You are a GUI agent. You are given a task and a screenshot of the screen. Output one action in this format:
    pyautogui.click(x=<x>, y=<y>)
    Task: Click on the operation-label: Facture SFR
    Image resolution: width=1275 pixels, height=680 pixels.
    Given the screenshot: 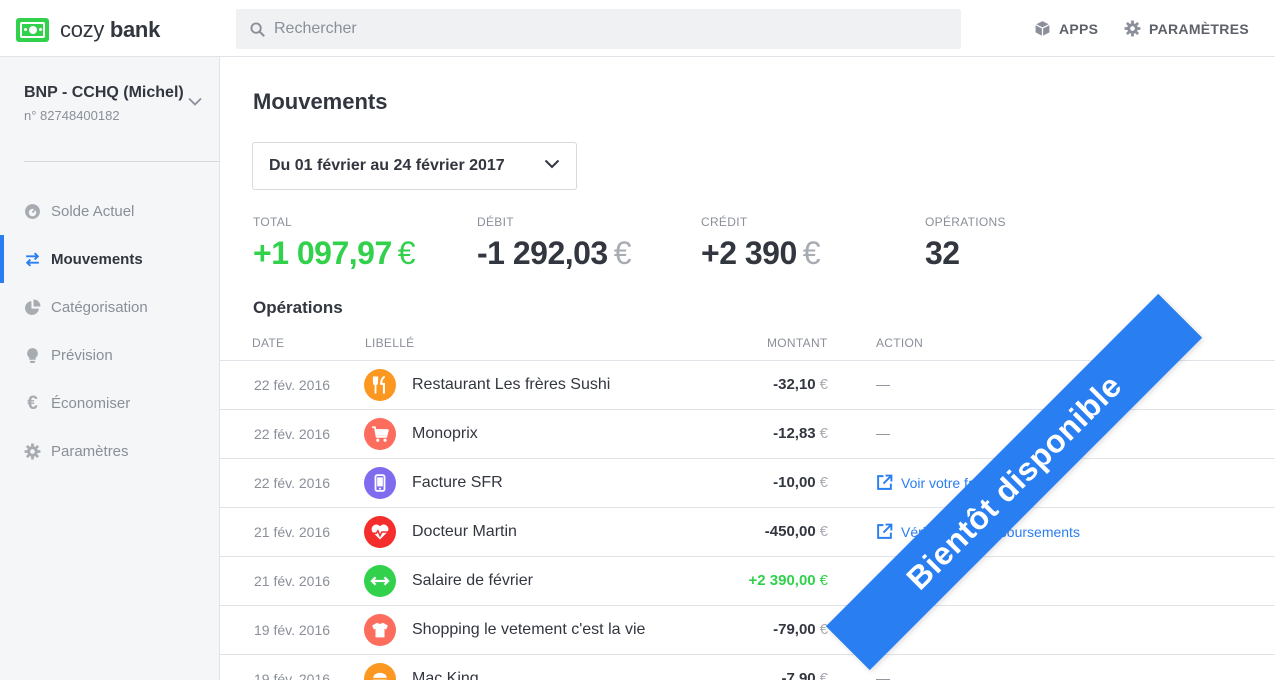 What is the action you would take?
    pyautogui.click(x=457, y=482)
    